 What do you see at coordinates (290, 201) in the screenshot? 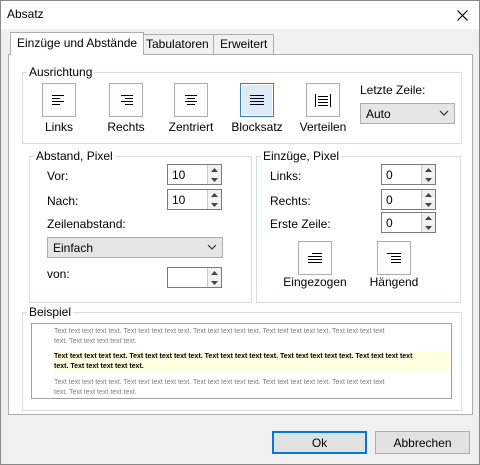
I see `einzug-rechts-label: Rechts:` at bounding box center [290, 201].